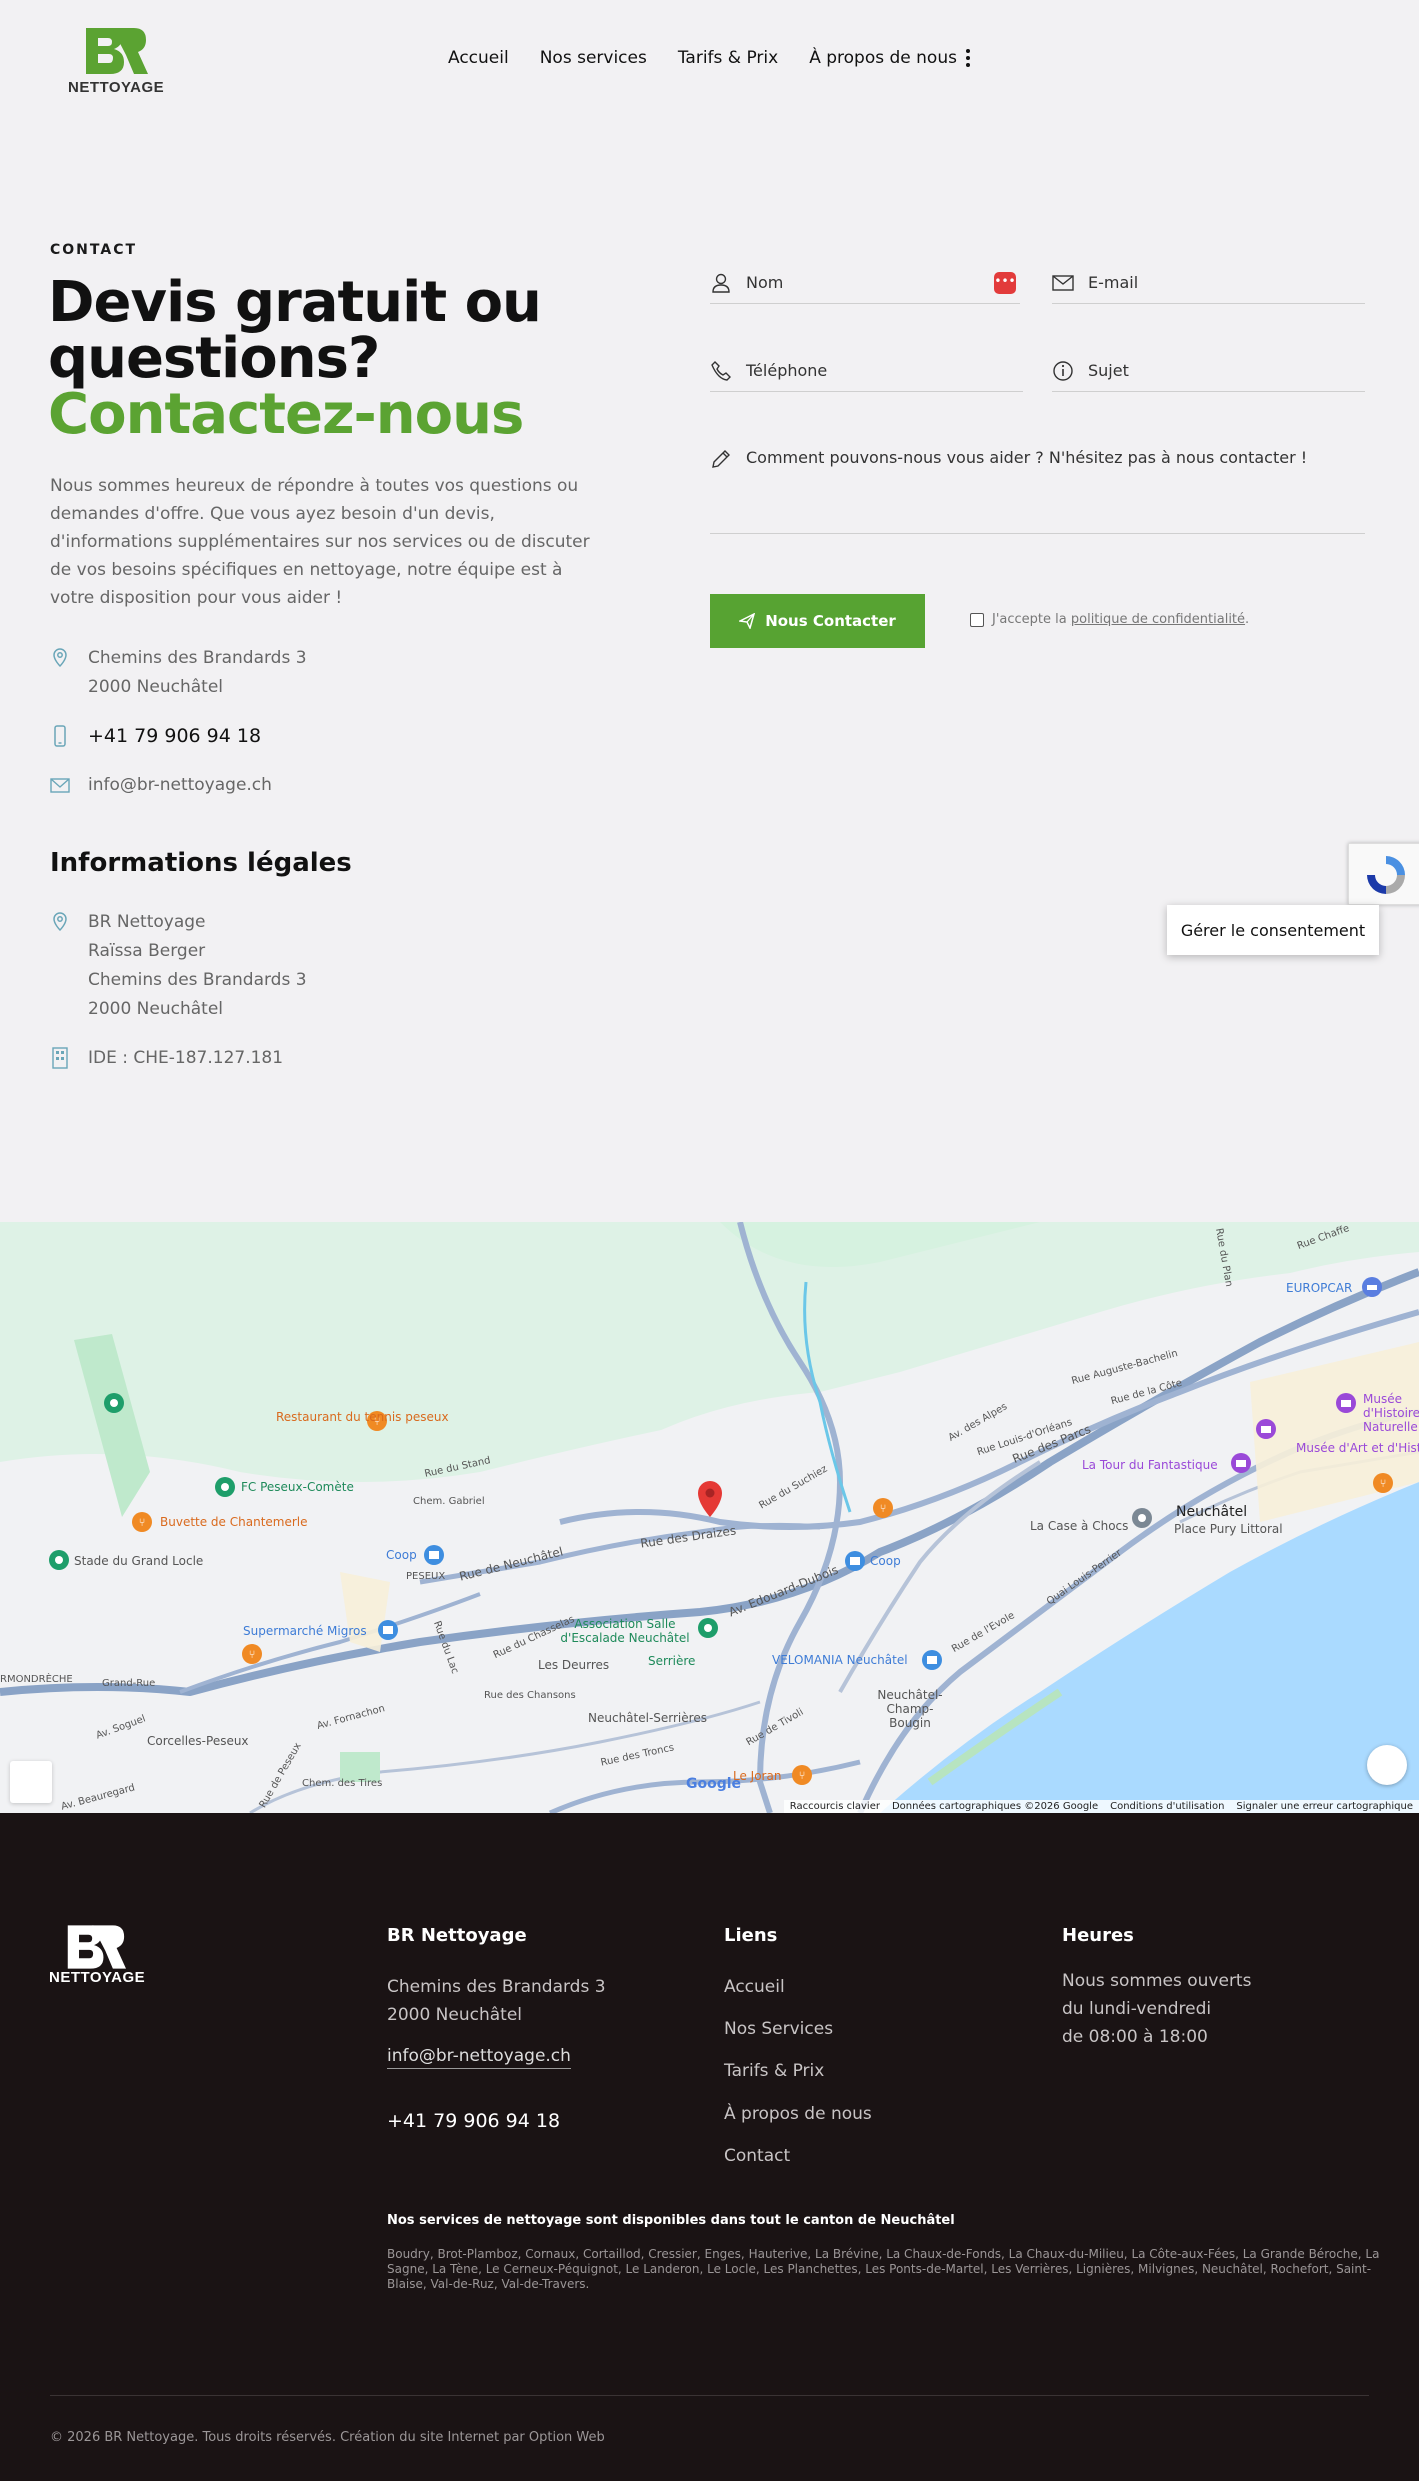 The image size is (1419, 2481). Describe the element at coordinates (757, 2156) in the screenshot. I see `footer-link-contact: Contact` at that location.